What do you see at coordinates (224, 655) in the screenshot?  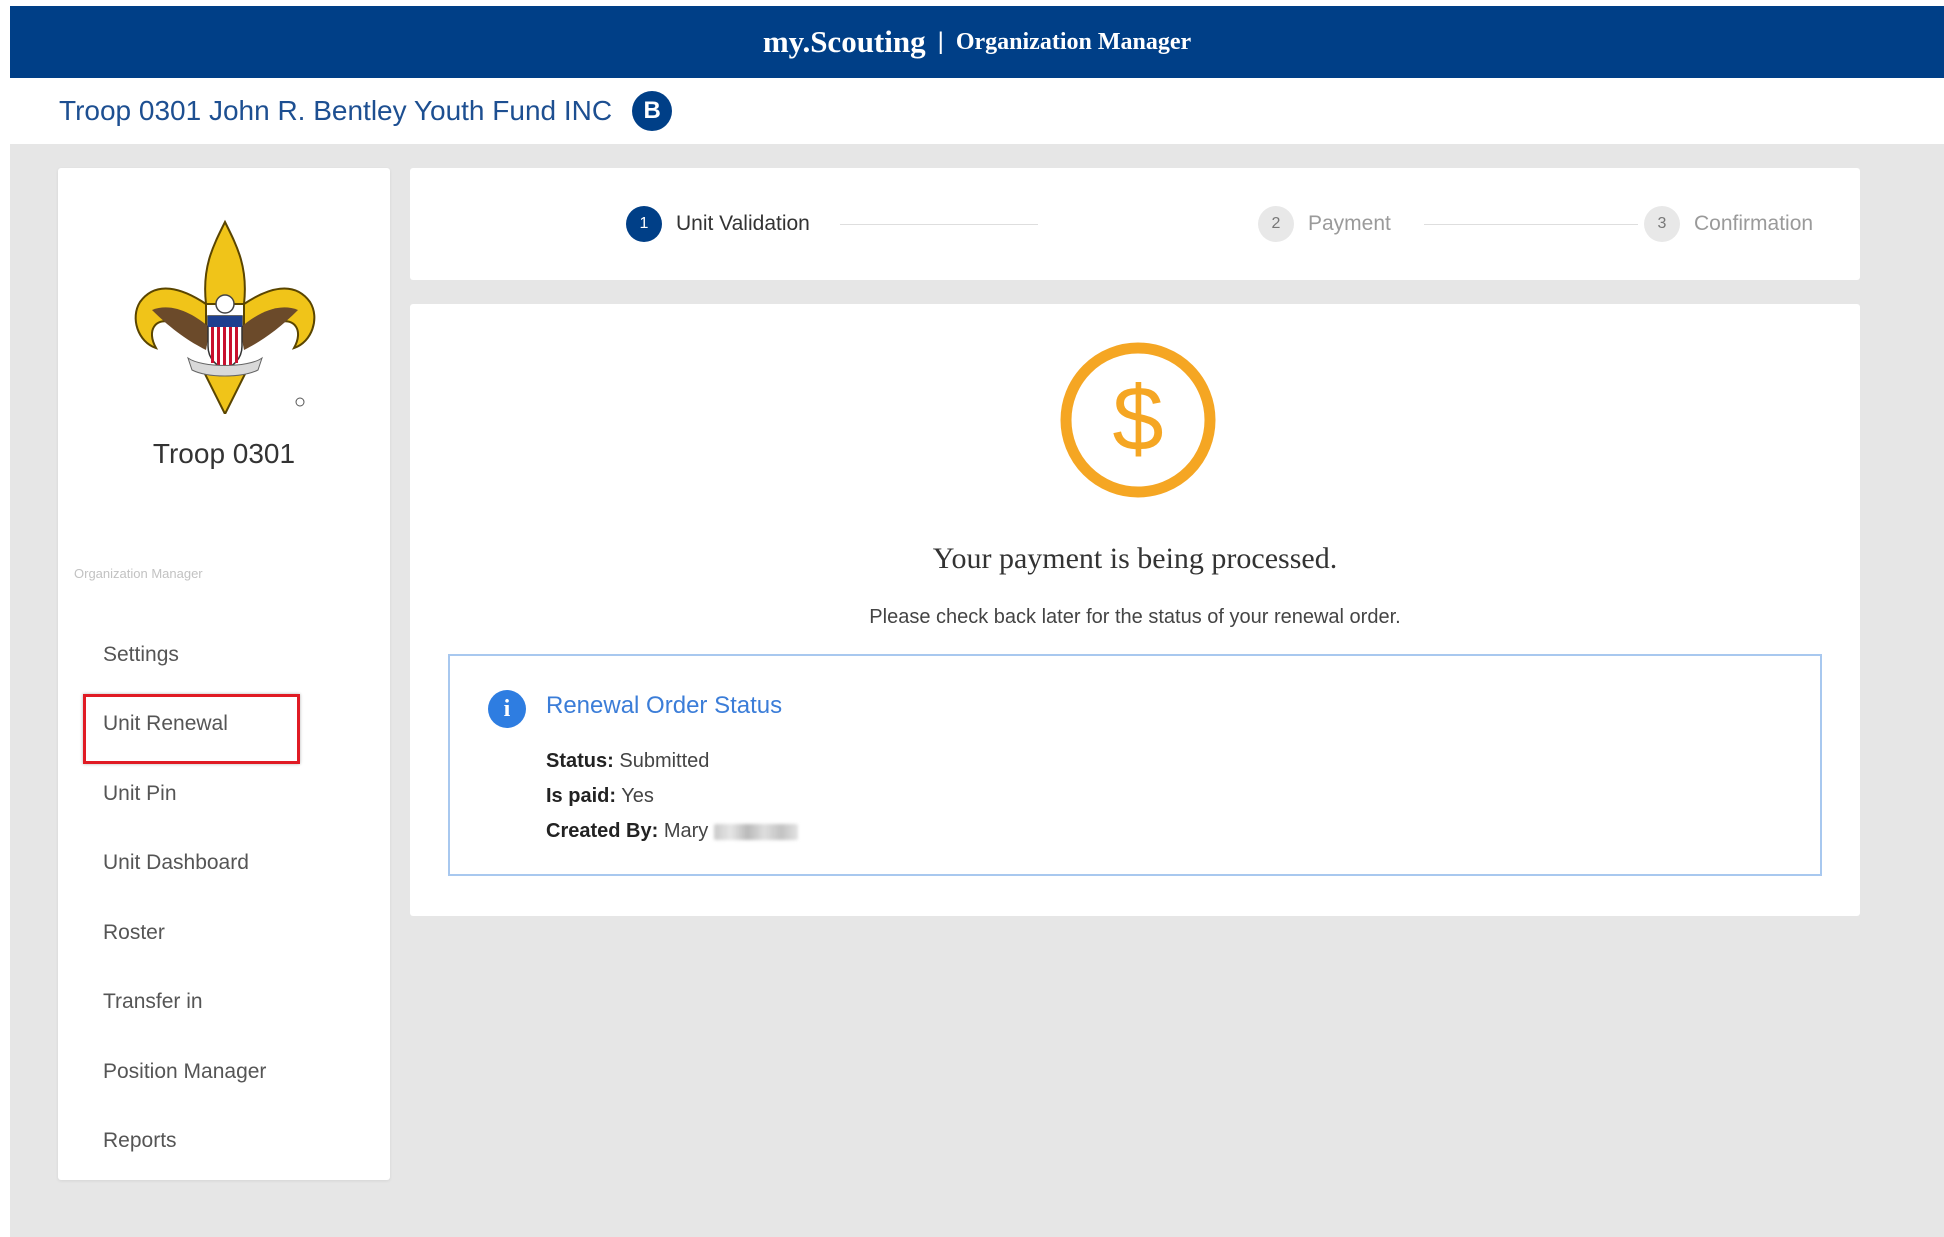 I see `sidebar-item-settings: Settings` at bounding box center [224, 655].